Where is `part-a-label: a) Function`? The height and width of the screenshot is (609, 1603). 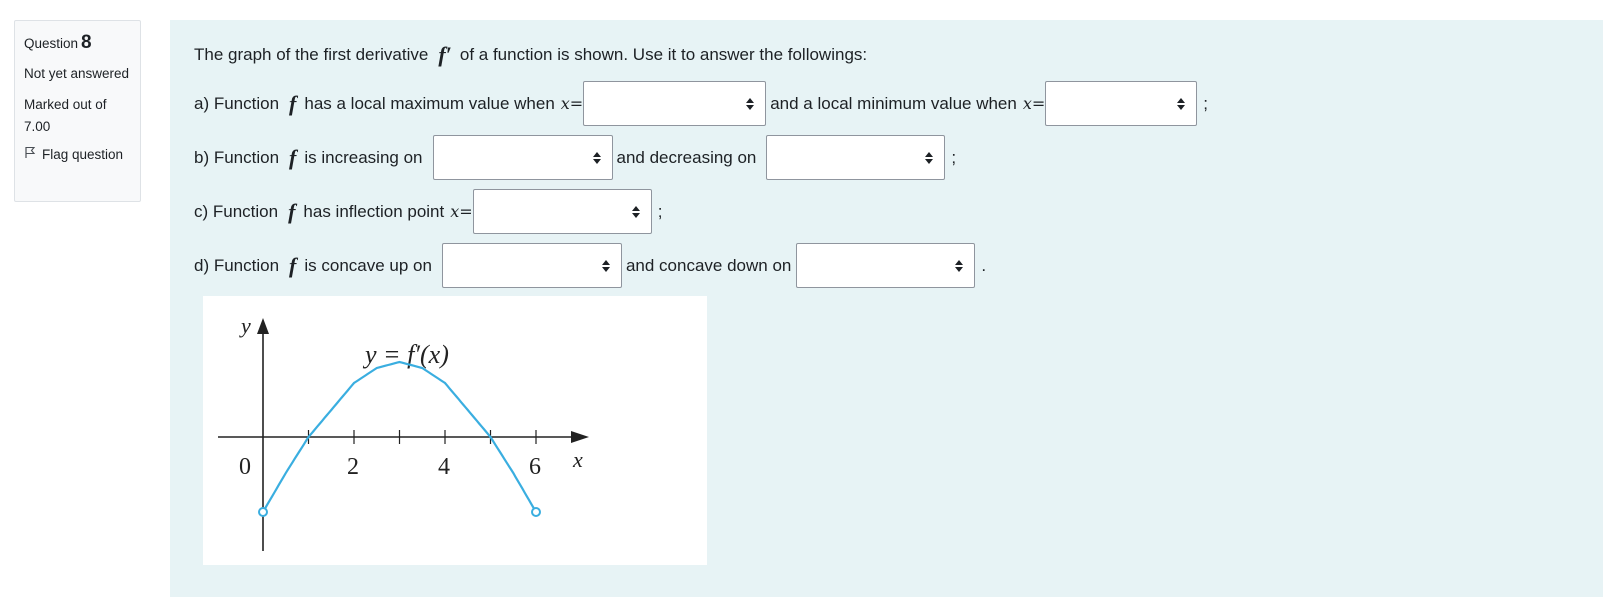 part-a-label: a) Function is located at coordinates (237, 103).